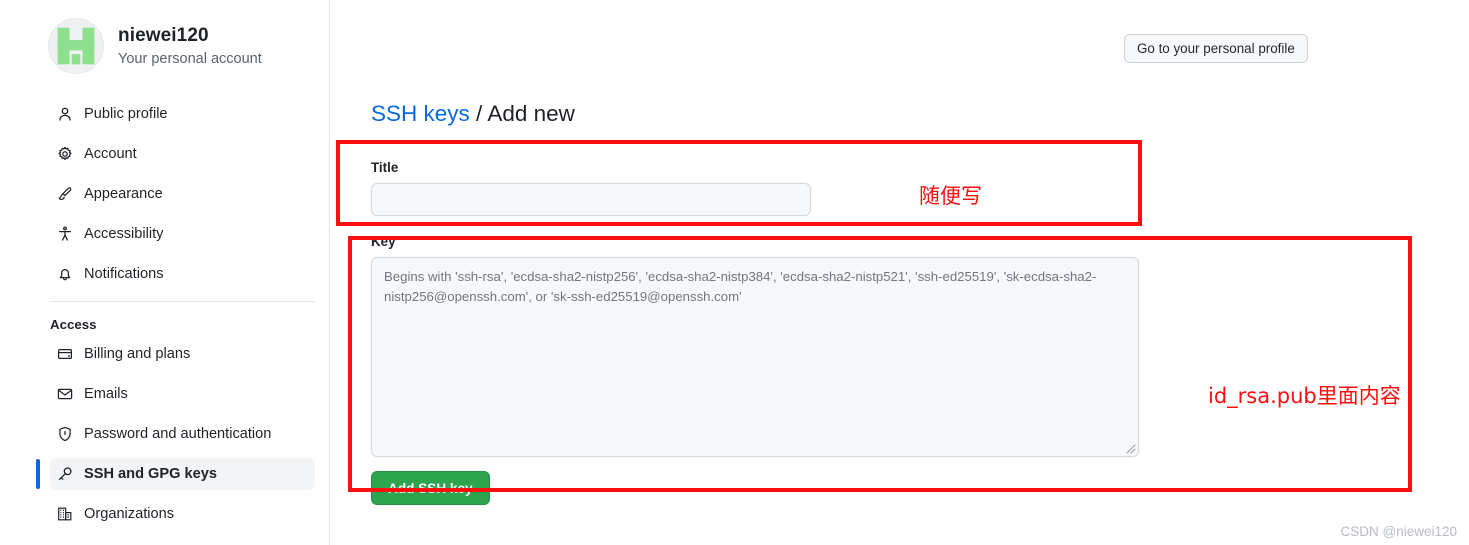 This screenshot has height=545, width=1469. I want to click on sidebar-item-appearance: Appearance, so click(182, 194).